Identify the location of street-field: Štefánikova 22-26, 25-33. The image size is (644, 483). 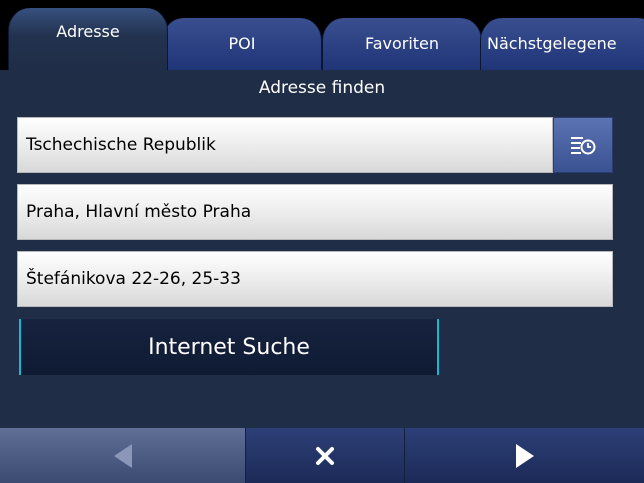
(315, 279).